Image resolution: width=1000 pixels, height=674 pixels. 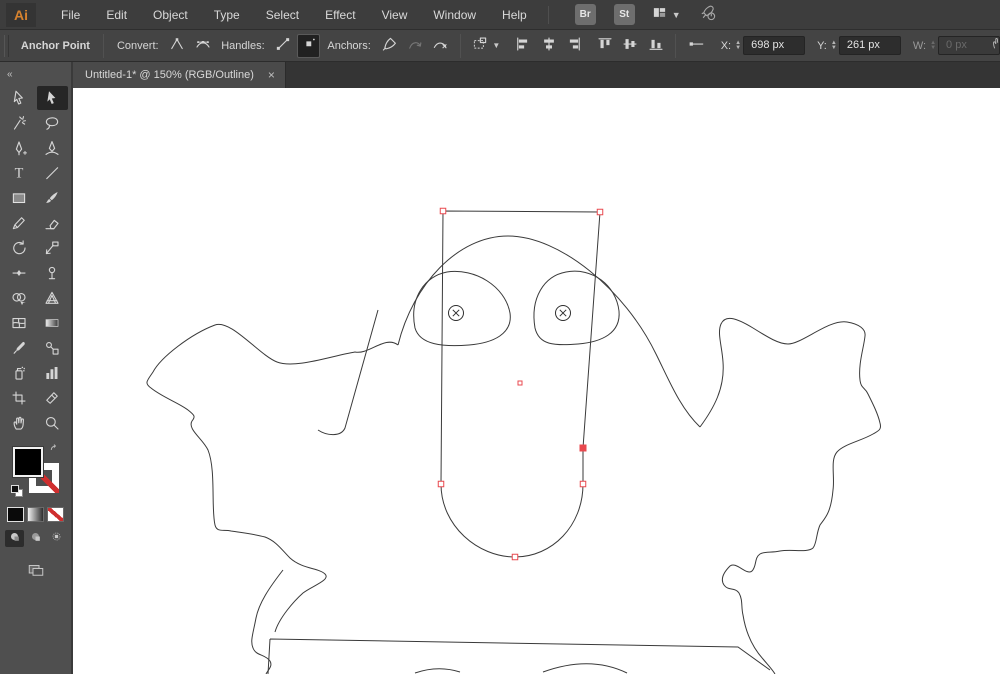 What do you see at coordinates (272, 478) in the screenshot?
I see `left-arm-path` at bounding box center [272, 478].